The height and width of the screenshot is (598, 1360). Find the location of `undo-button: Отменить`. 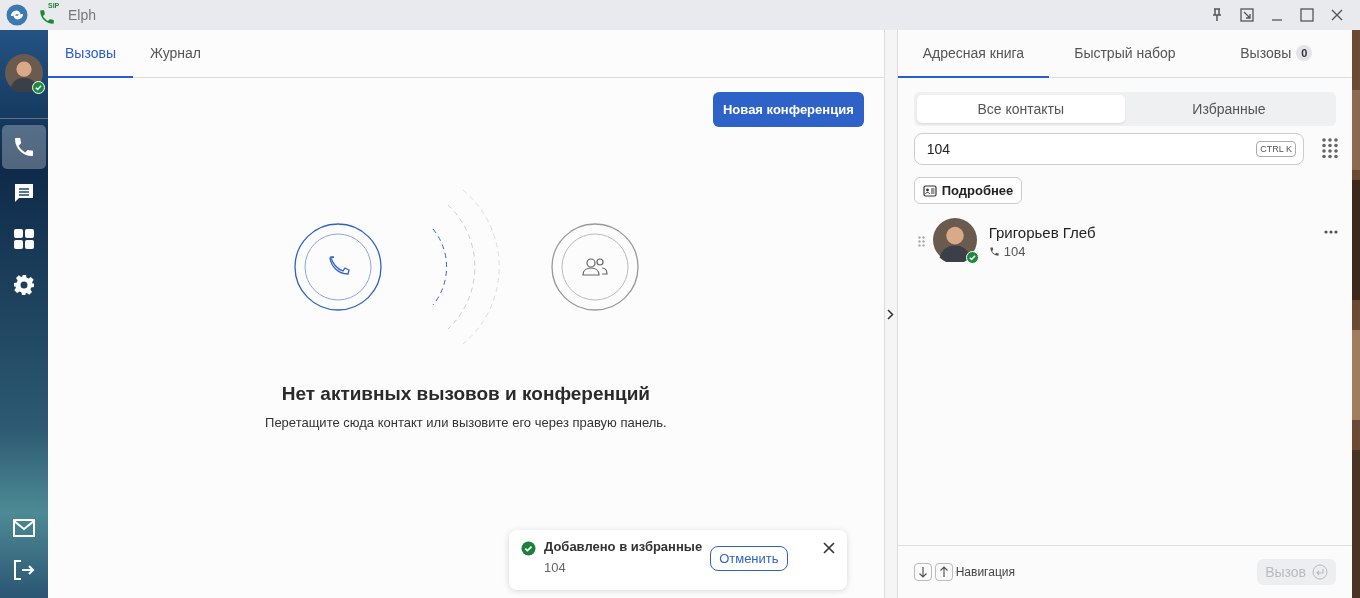

undo-button: Отменить is located at coordinates (749, 558).